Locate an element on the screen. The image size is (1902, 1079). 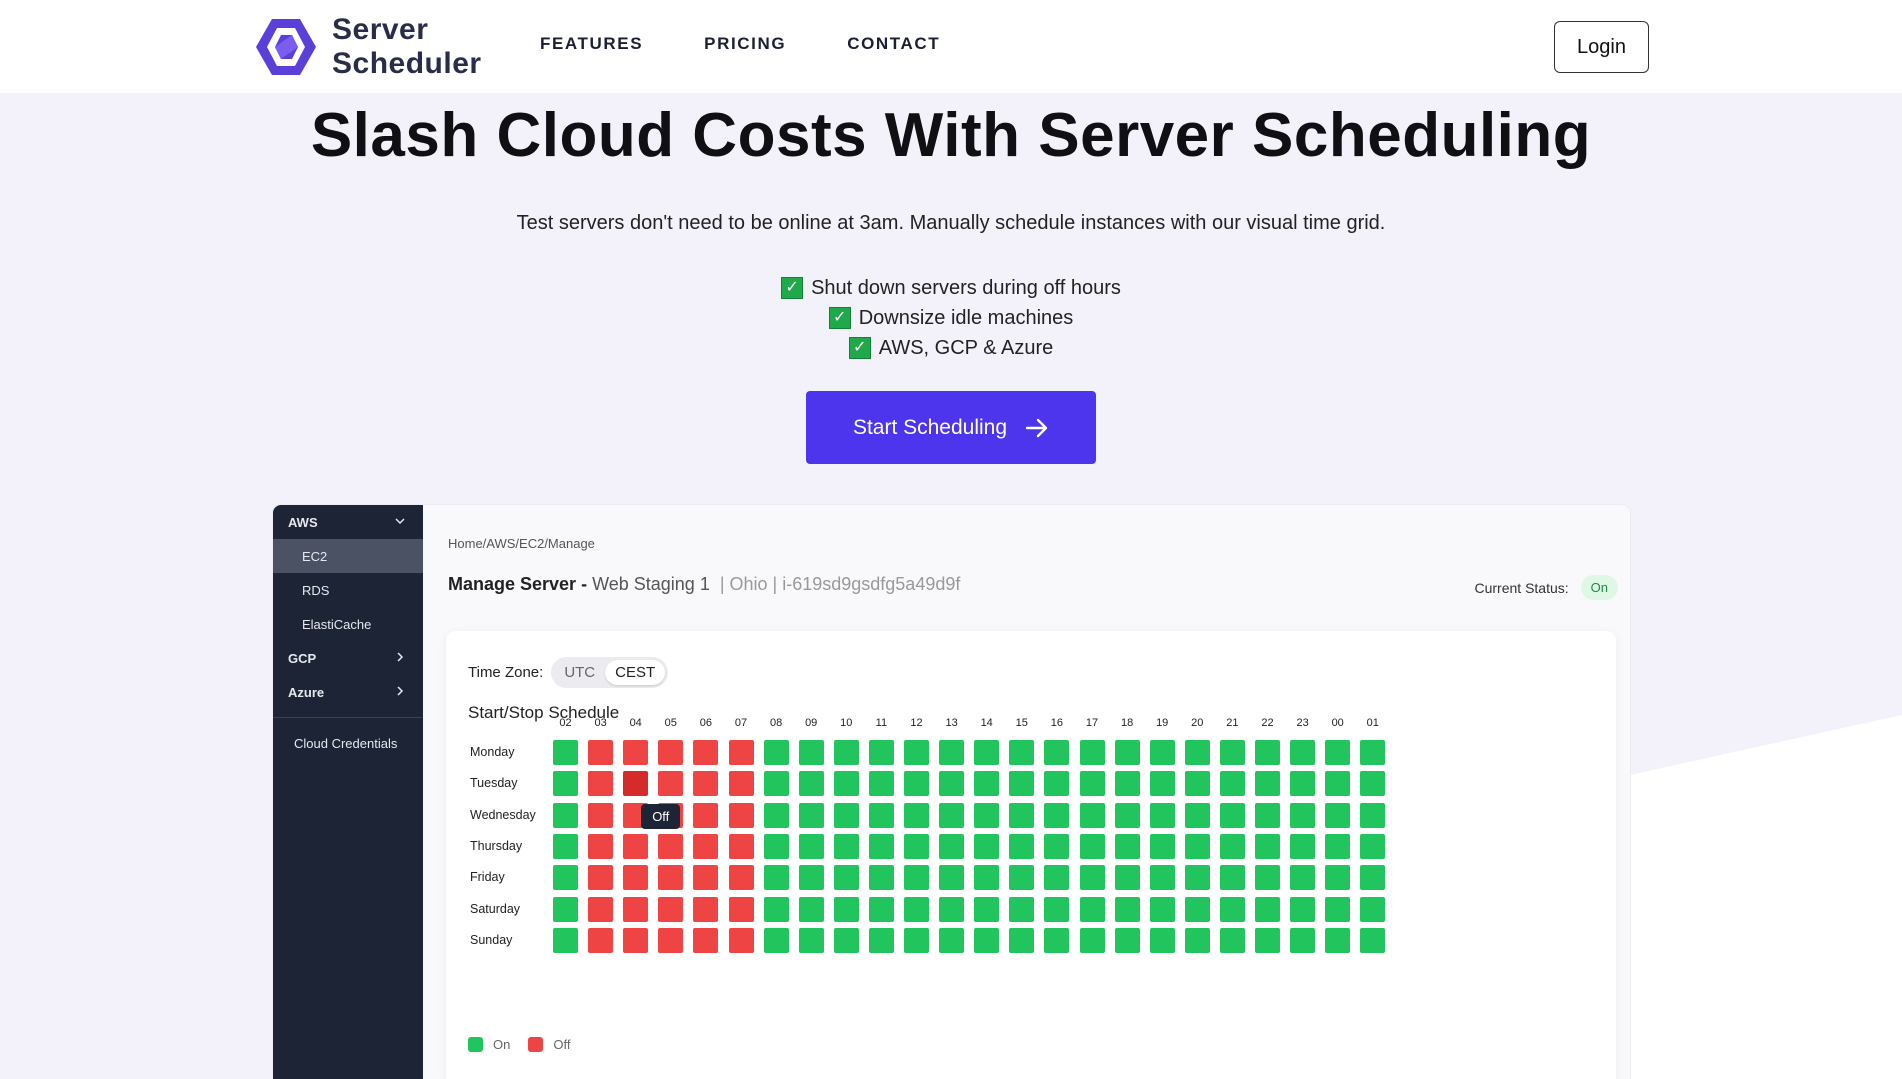
sidebar-item-ec2: EC2 is located at coordinates (348, 556).